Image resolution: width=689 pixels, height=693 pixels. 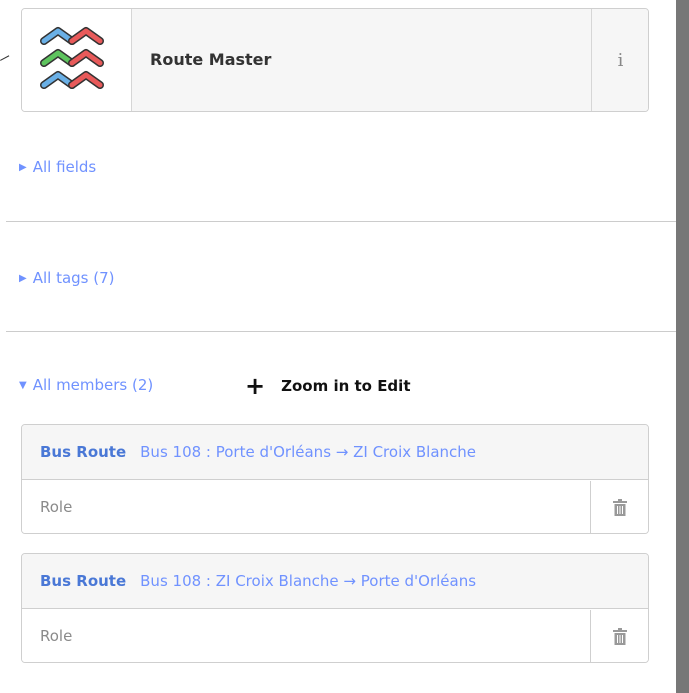 I want to click on all-members-toggle: ▼ All members (2), so click(x=86, y=385).